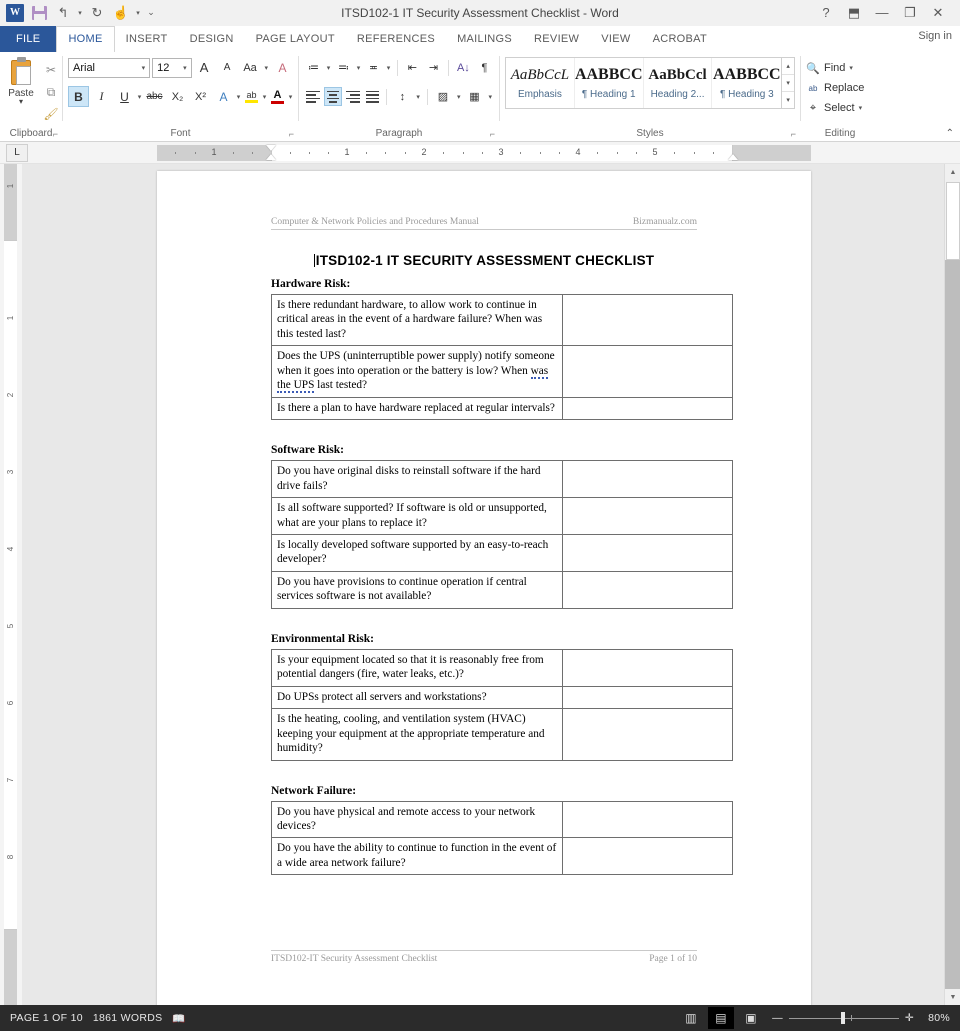 The height and width of the screenshot is (1031, 960). What do you see at coordinates (474, 96) in the screenshot?
I see `borders-icon: ▦` at bounding box center [474, 96].